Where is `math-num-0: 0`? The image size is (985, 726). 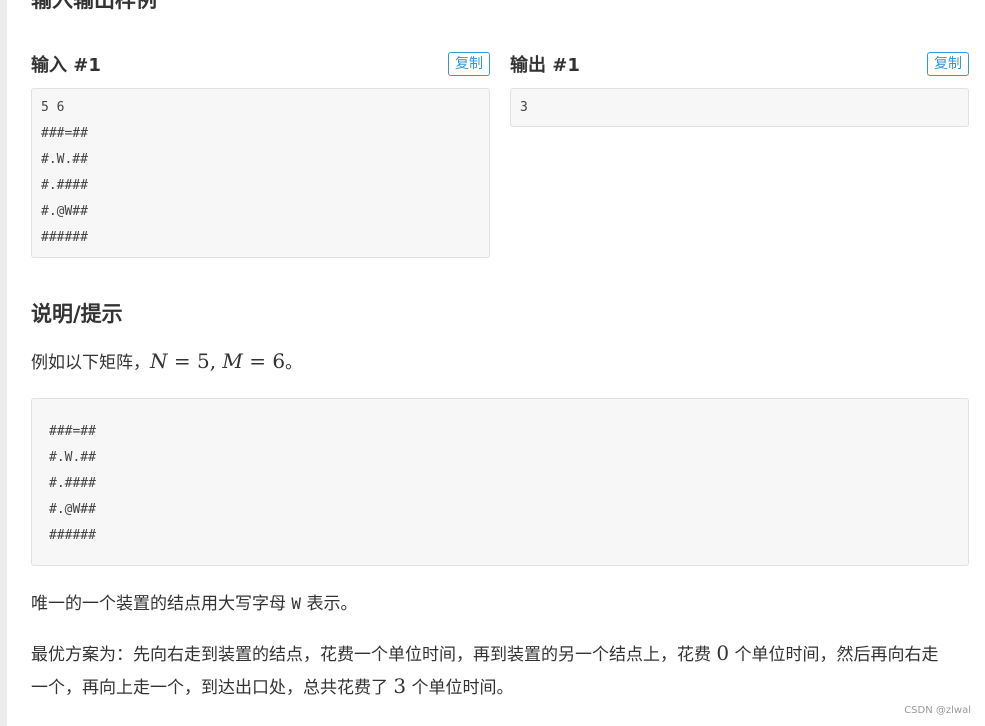
math-num-0: 0 is located at coordinates (723, 653).